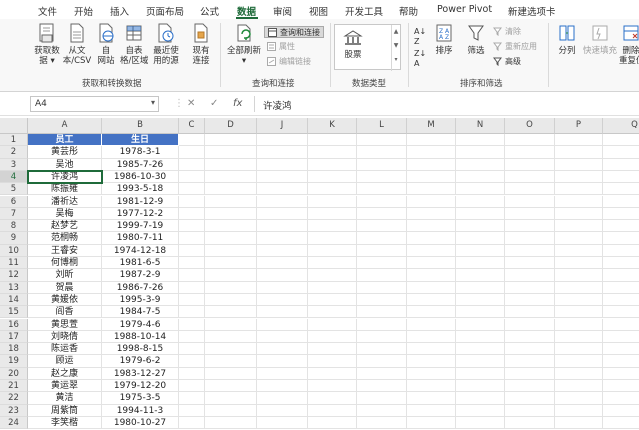 This screenshot has height=430, width=639. I want to click on cell-O18, so click(530, 349).